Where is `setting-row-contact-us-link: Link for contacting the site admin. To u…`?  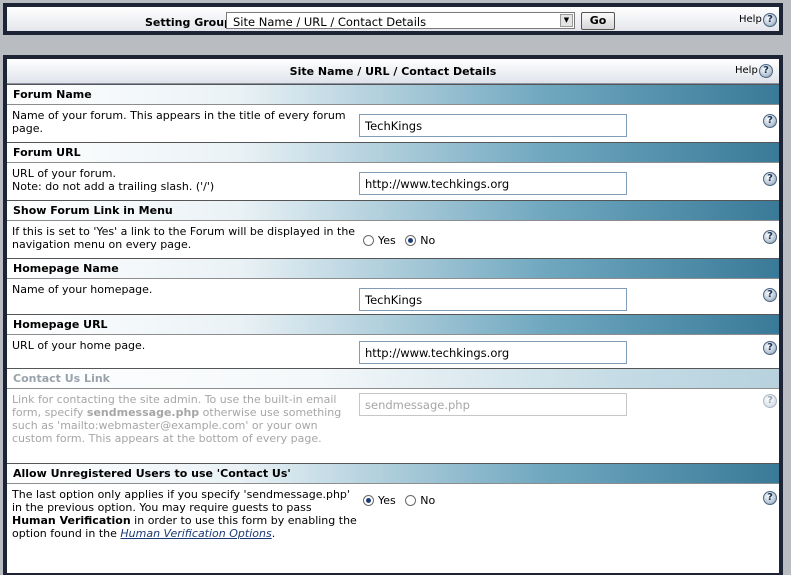 setting-row-contact-us-link: Link for contacting the site admin. To u… is located at coordinates (393, 425).